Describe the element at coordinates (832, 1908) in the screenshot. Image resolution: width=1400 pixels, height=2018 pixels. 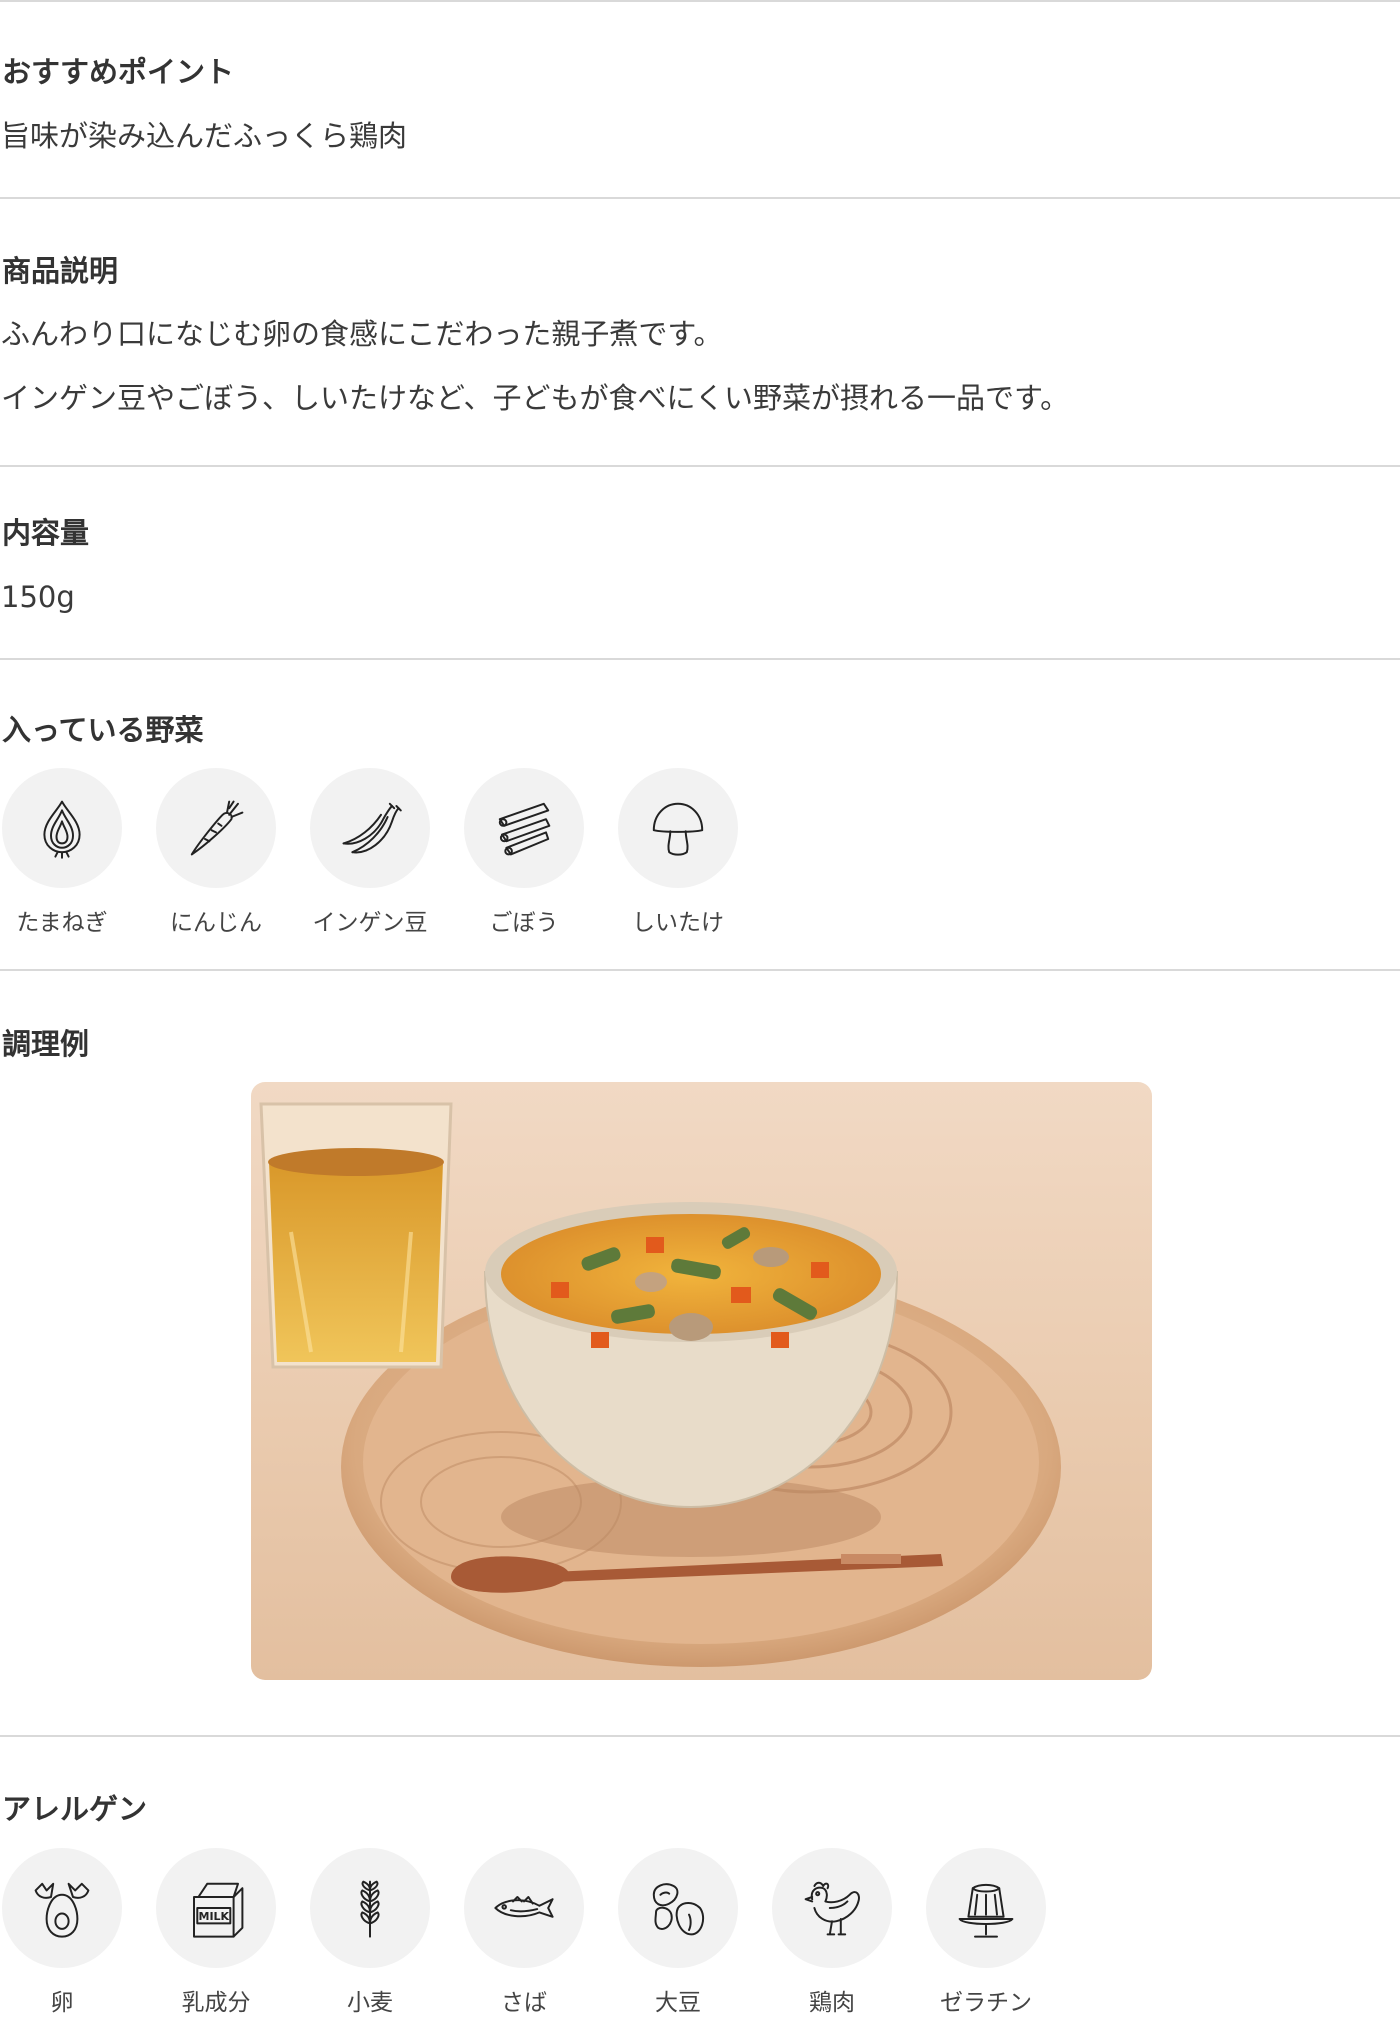
I see `chicken-icon` at that location.